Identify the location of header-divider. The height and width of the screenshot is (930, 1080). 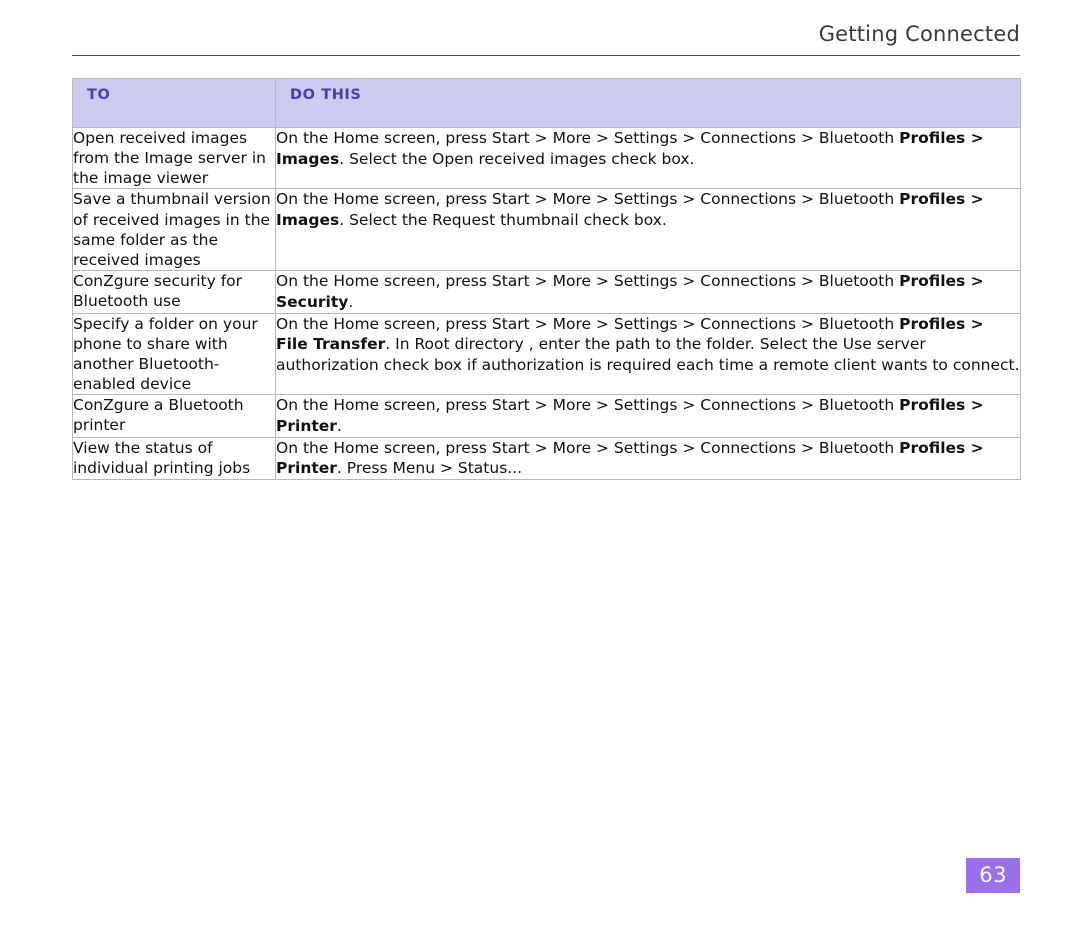
(546, 55).